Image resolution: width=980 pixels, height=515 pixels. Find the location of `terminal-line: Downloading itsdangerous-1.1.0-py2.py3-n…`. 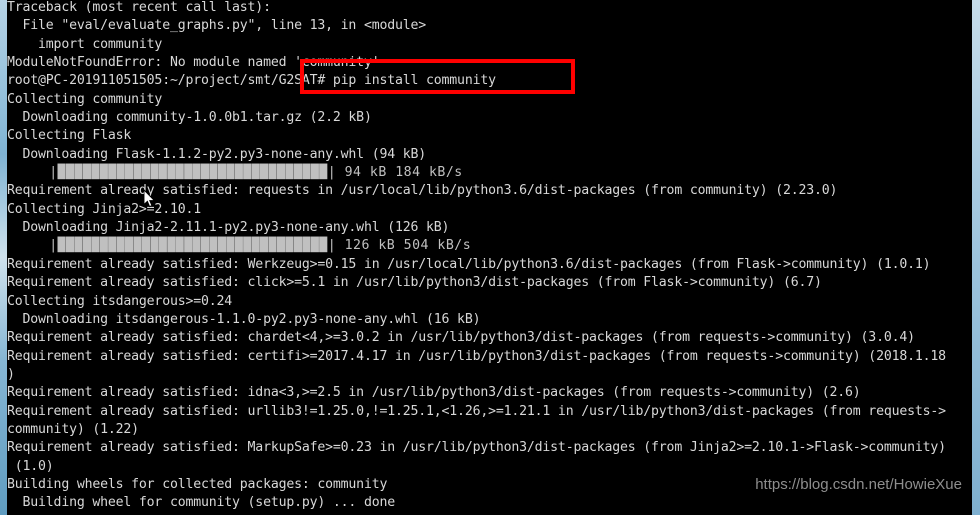

terminal-line: Downloading itsdangerous-1.1.0-py2.py3-n… is located at coordinates (244, 319).